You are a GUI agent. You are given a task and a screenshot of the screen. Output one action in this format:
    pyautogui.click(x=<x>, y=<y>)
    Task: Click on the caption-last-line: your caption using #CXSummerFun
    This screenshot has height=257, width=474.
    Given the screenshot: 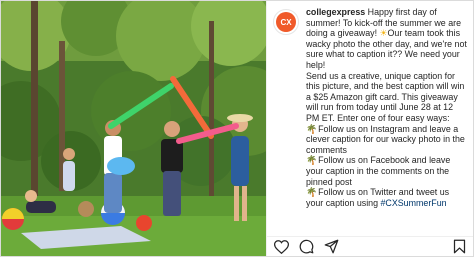 What is the action you would take?
    pyautogui.click(x=386, y=203)
    